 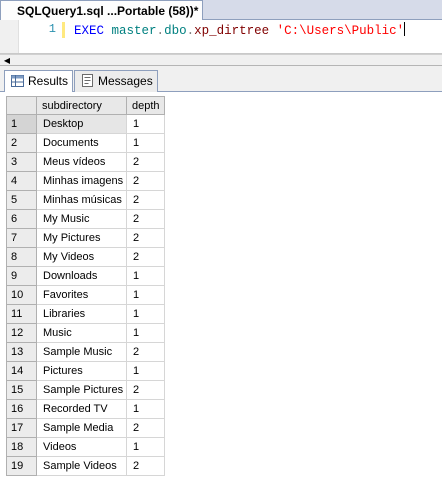 What do you see at coordinates (81, 409) in the screenshot?
I see `cell-subdirectory: Recorded TV` at bounding box center [81, 409].